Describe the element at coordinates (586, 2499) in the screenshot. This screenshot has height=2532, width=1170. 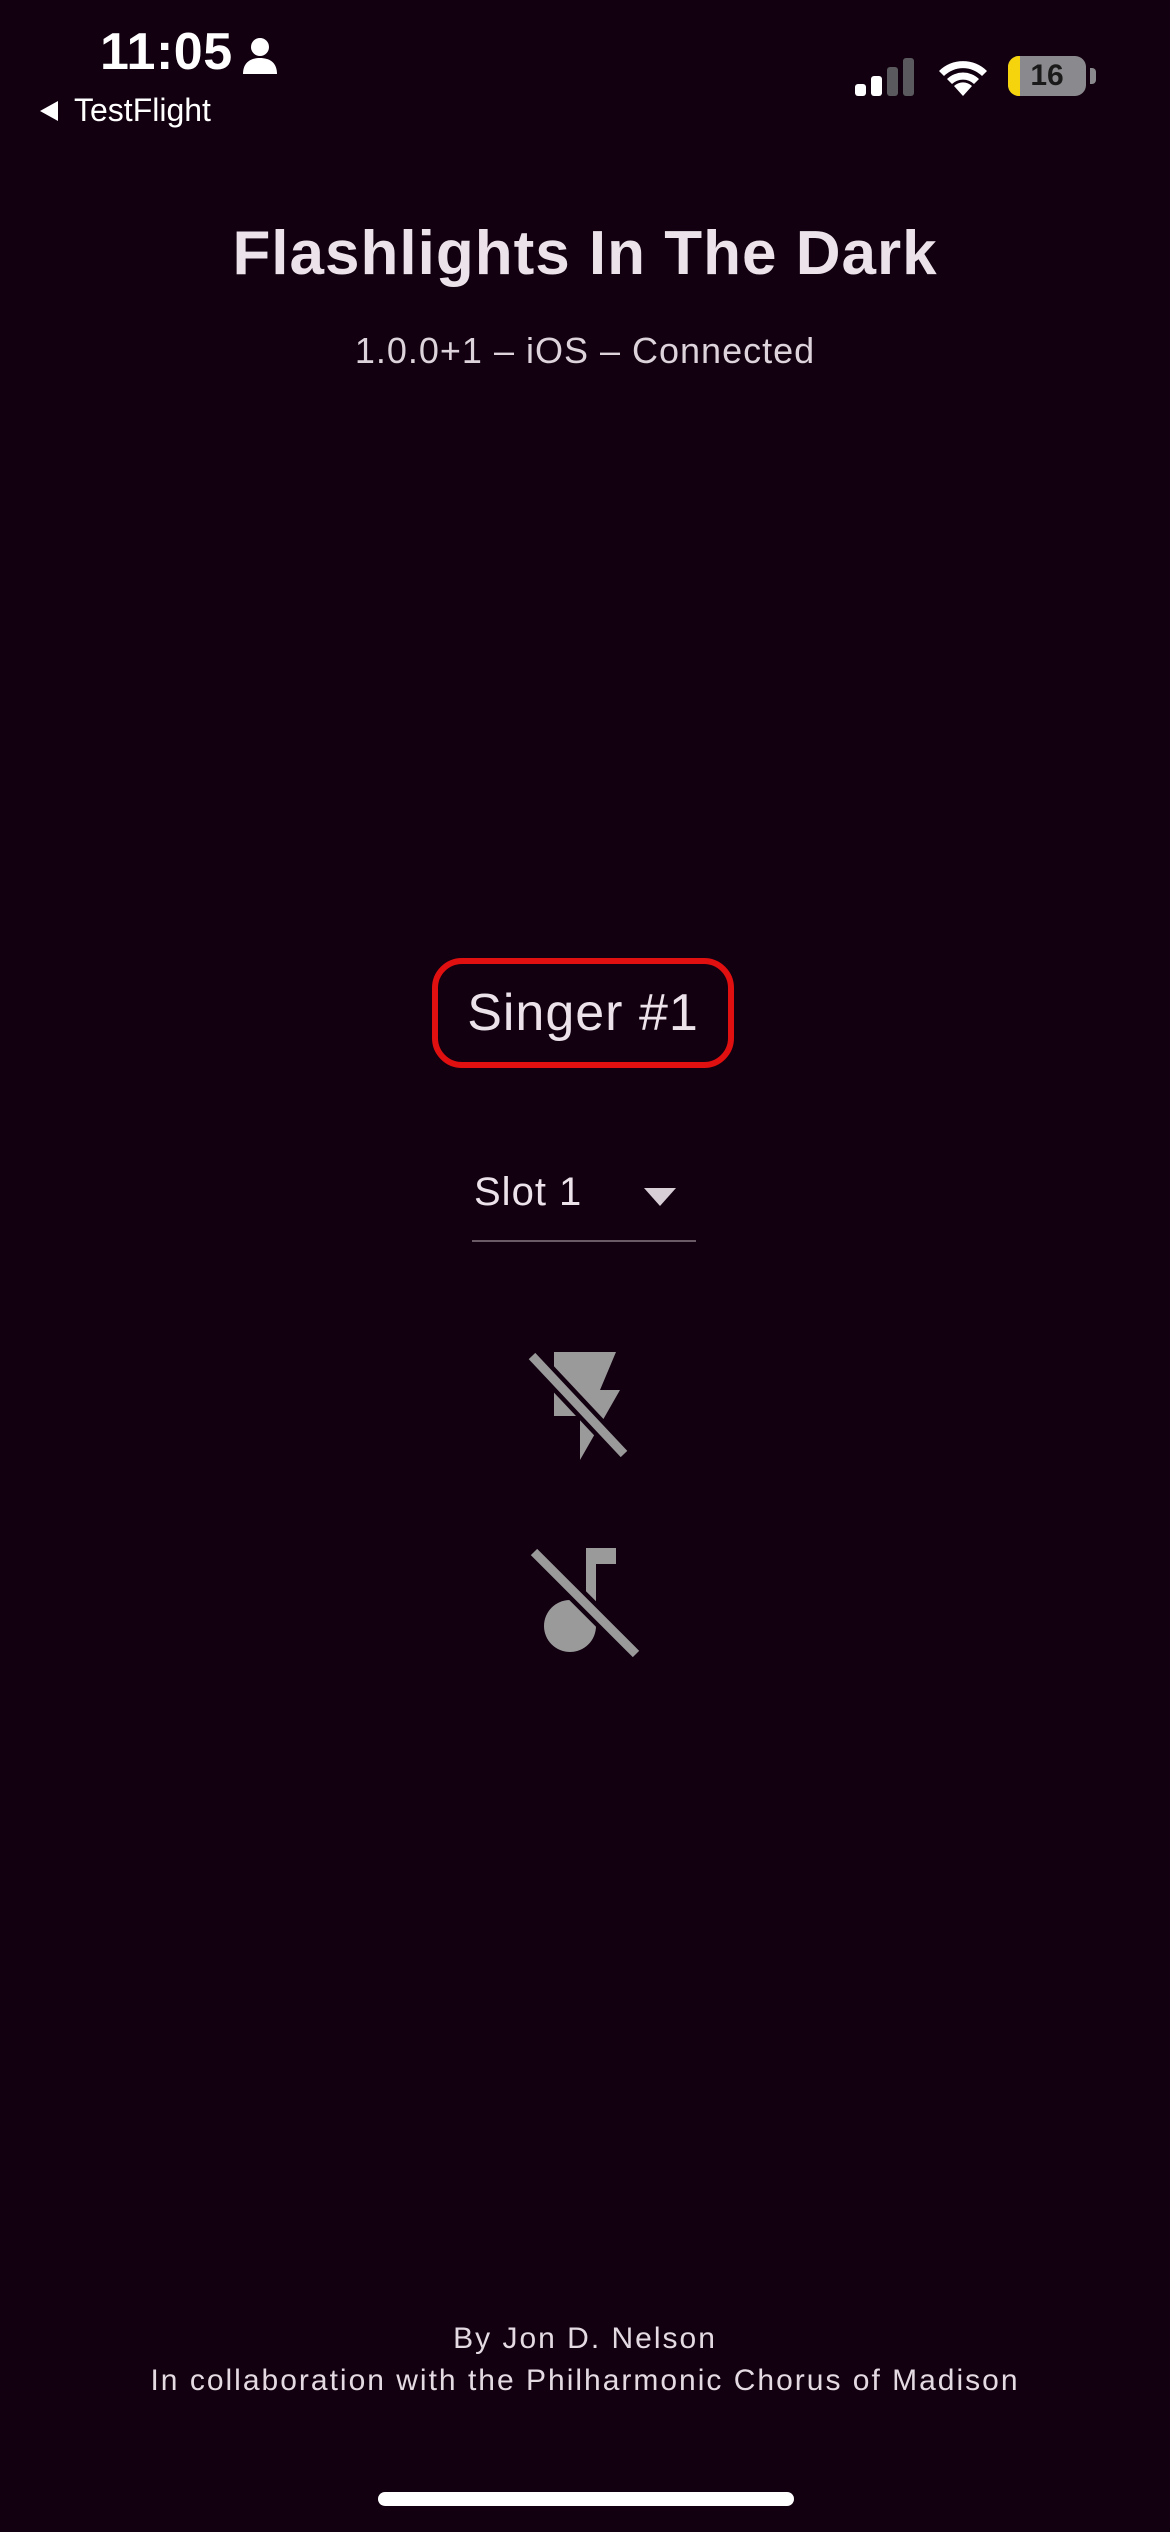
I see `home-indicator` at that location.